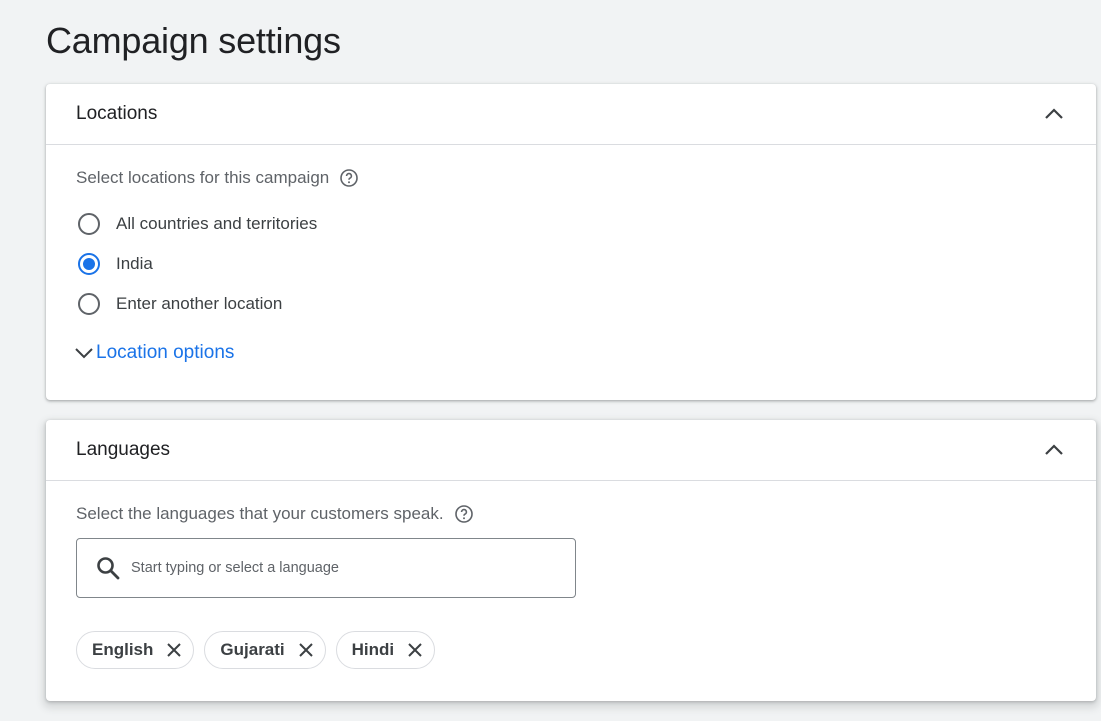 Image resolution: width=1101 pixels, height=721 pixels. What do you see at coordinates (108, 568) in the screenshot?
I see `search-icon` at bounding box center [108, 568].